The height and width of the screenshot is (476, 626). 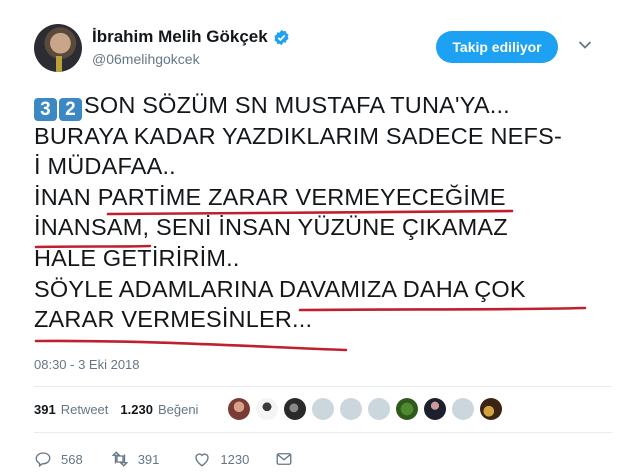 I want to click on tweet-line-text: , SENİ İNSAN YÜZÜNE ÇIKAMAZ, so click(x=325, y=227).